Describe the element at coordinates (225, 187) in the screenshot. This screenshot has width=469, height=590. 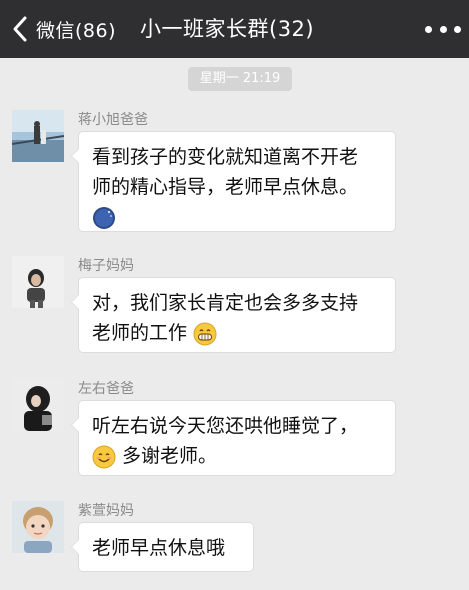
I see `message-text: 师的精心指导，老师早点休息。` at that location.